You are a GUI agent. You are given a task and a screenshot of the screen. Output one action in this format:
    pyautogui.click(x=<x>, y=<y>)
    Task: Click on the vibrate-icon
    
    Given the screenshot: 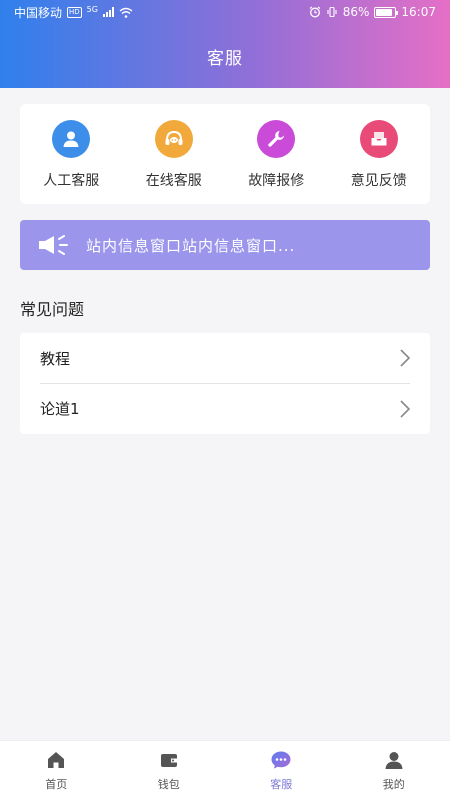 What is the action you would take?
    pyautogui.click(x=332, y=12)
    